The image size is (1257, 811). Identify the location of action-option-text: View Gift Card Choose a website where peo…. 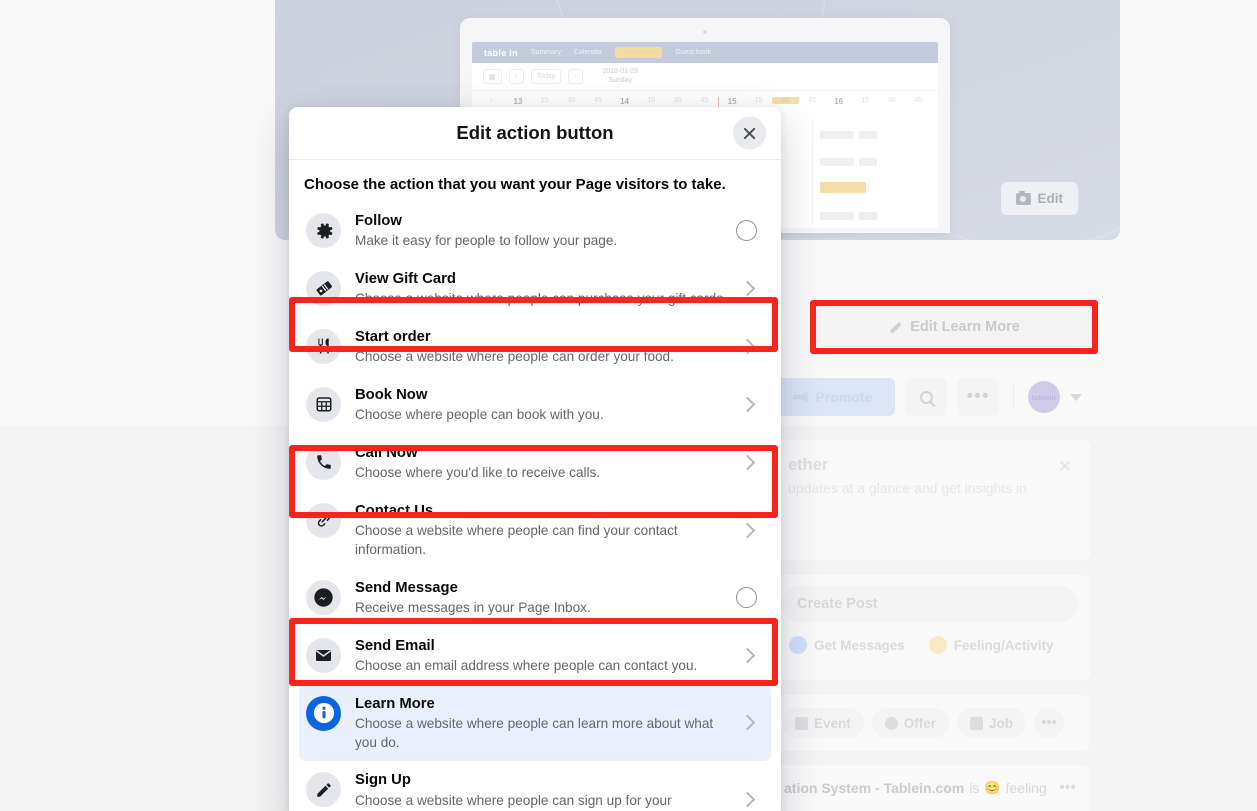
(541, 289).